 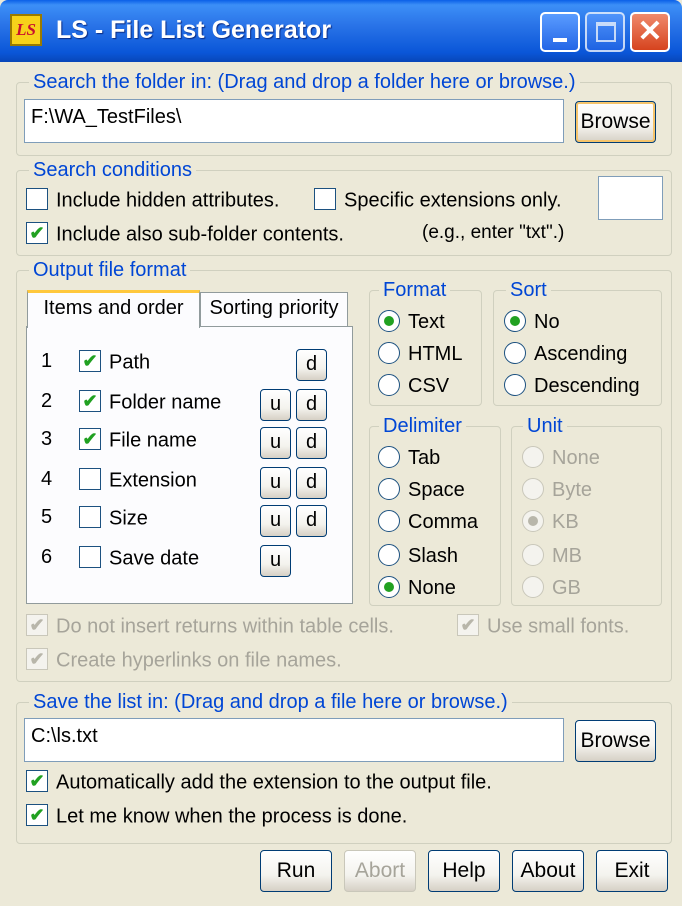 What do you see at coordinates (311, 405) in the screenshot?
I see `item-folder-name-down-button: d` at bounding box center [311, 405].